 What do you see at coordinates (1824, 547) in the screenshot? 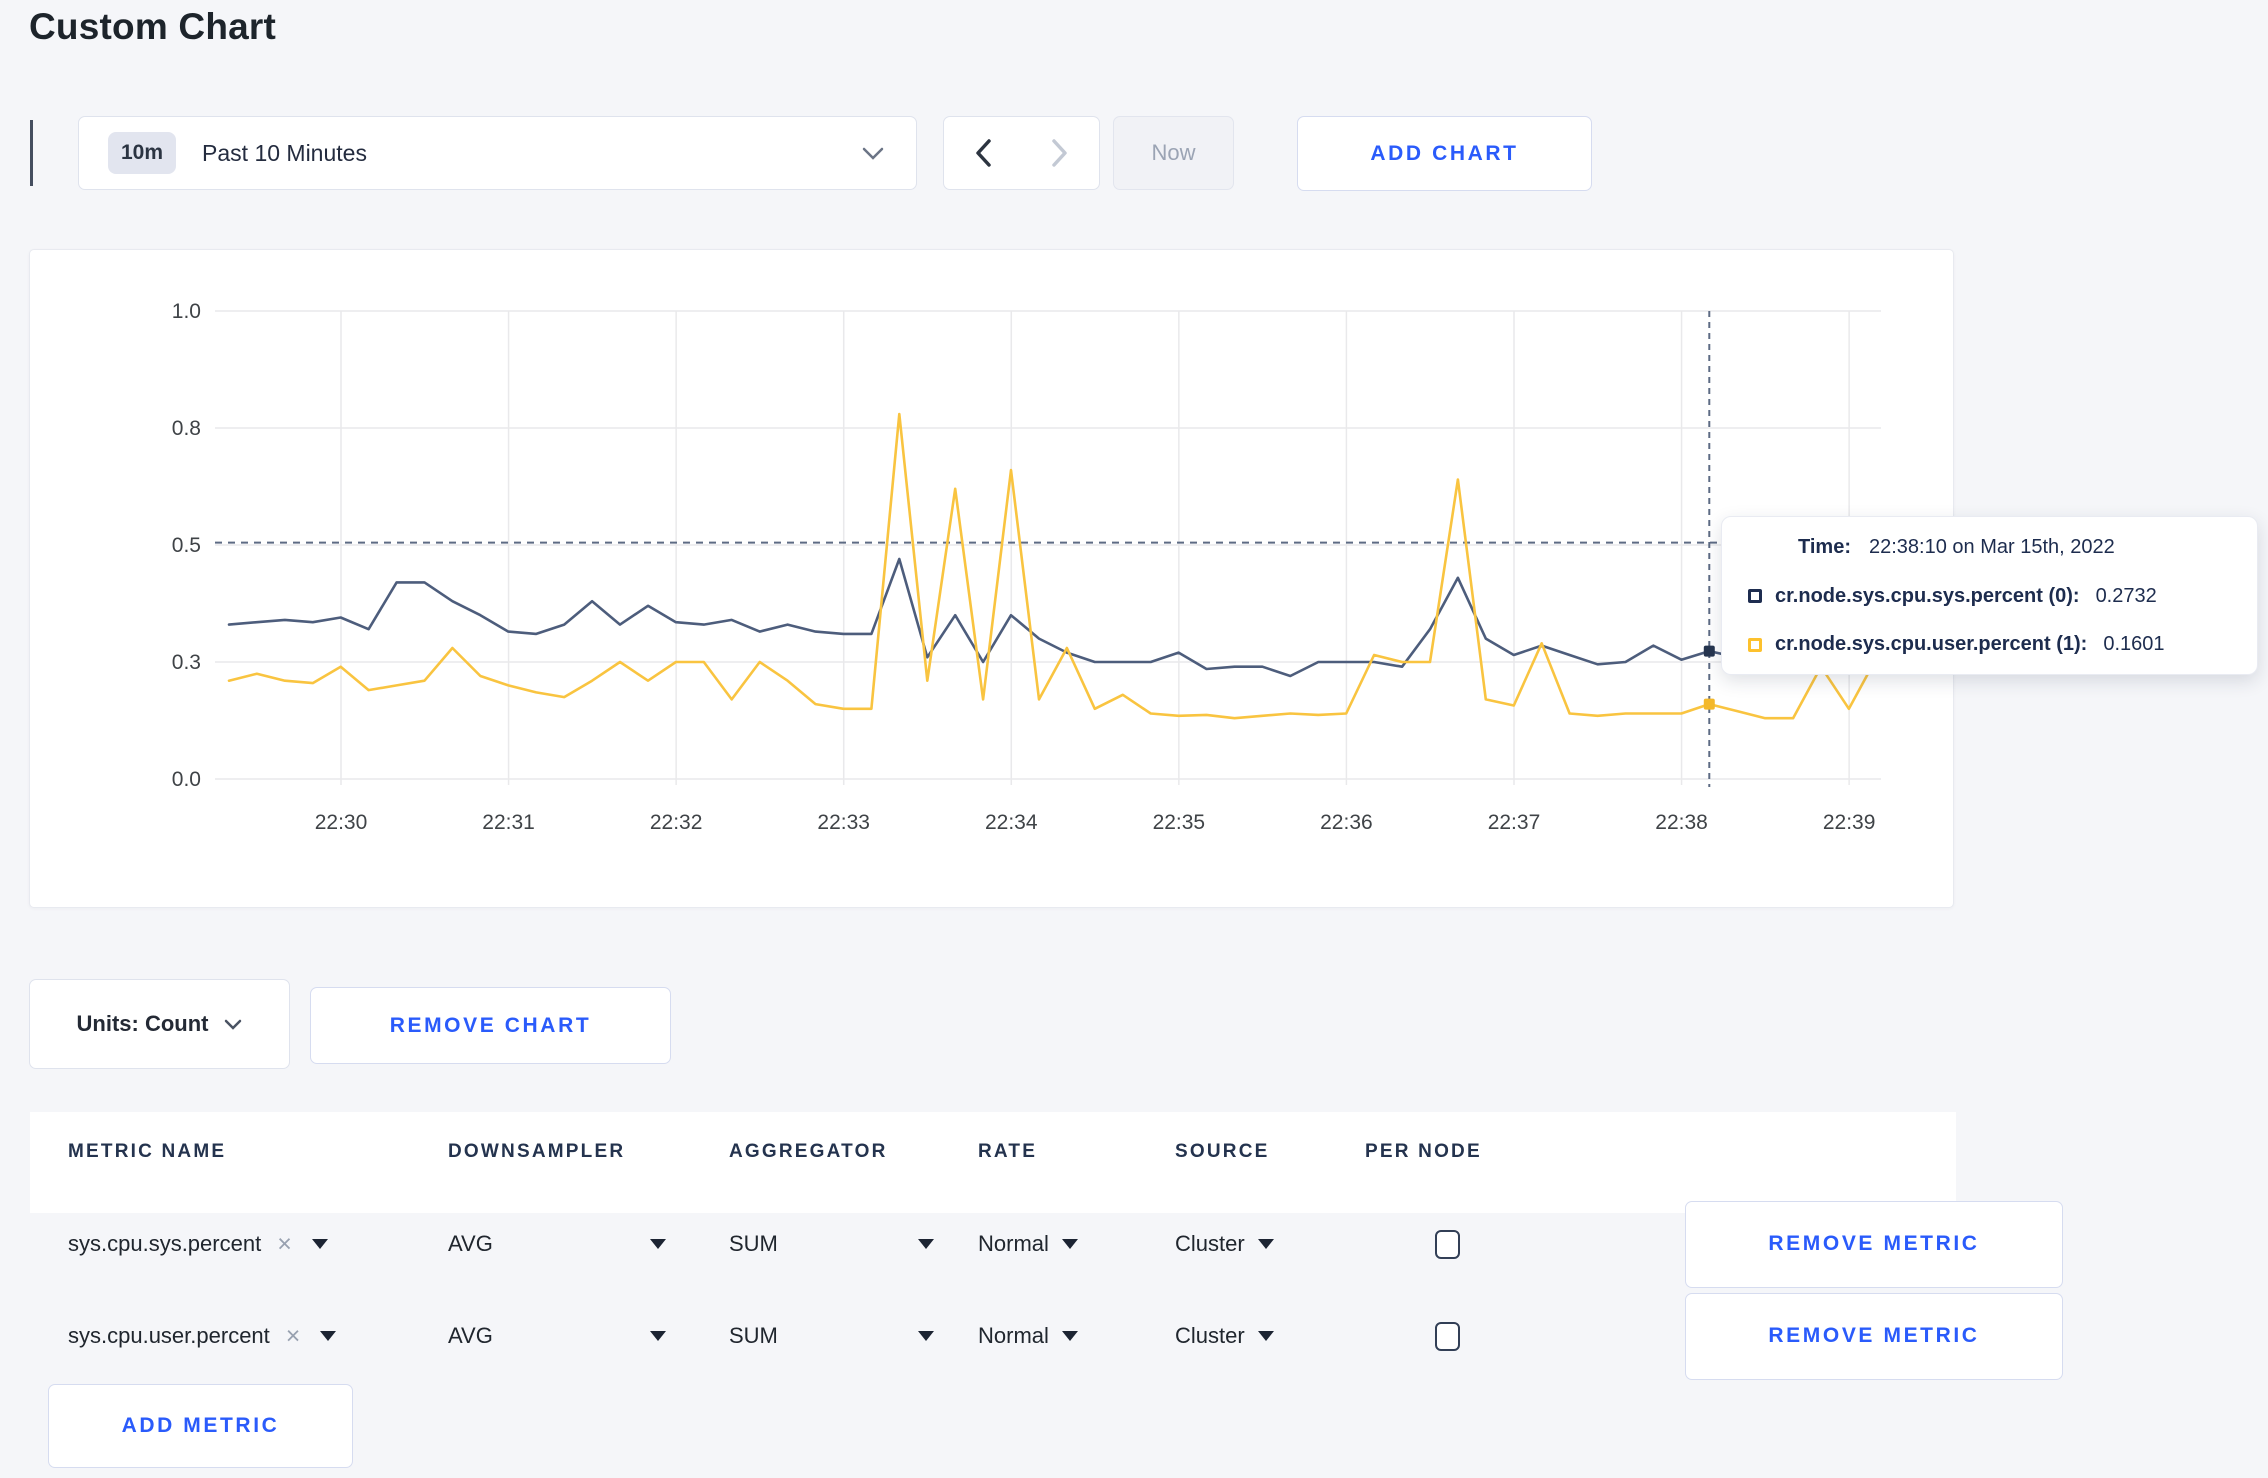
I see `tooltip-time-label: Time:` at bounding box center [1824, 547].